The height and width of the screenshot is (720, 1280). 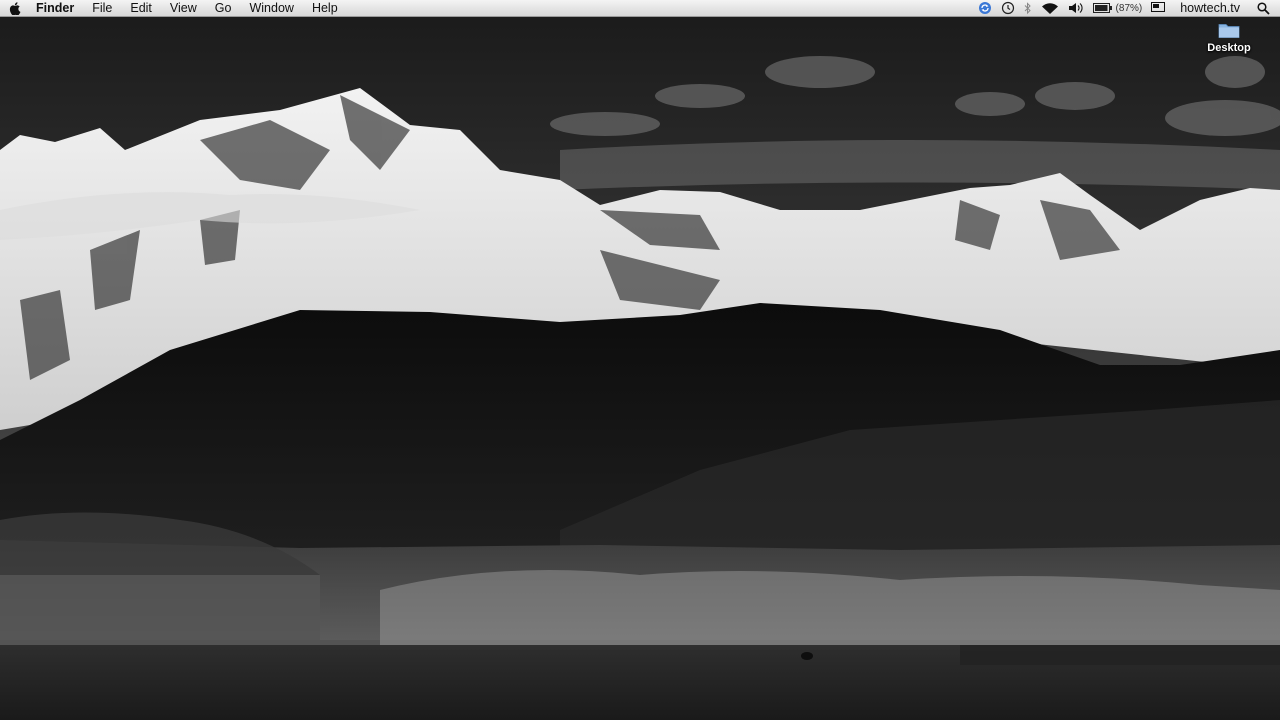 I want to click on user-account-menu: howtech.tv, so click(x=1210, y=8).